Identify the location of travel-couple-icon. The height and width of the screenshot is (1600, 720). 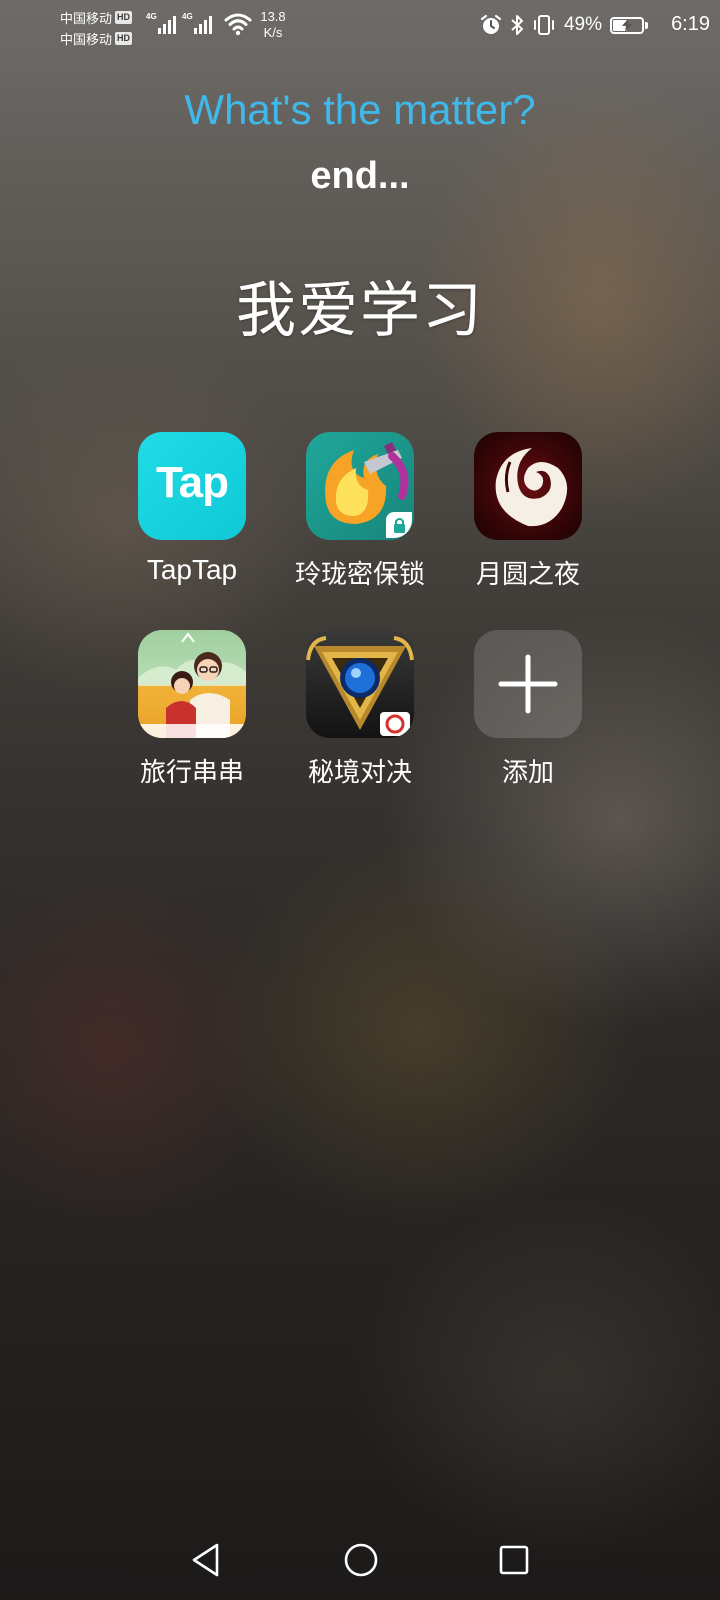
(192, 684).